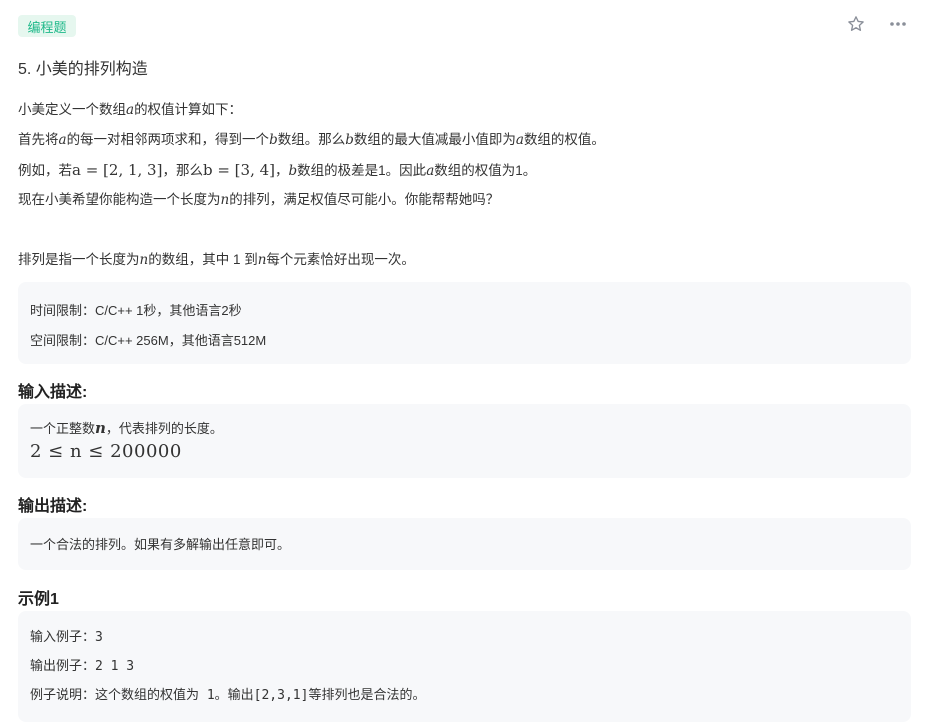  What do you see at coordinates (464, 544) in the screenshot?
I see `output-box: 一个合法的排列。如果有多解输出任意即可。` at bounding box center [464, 544].